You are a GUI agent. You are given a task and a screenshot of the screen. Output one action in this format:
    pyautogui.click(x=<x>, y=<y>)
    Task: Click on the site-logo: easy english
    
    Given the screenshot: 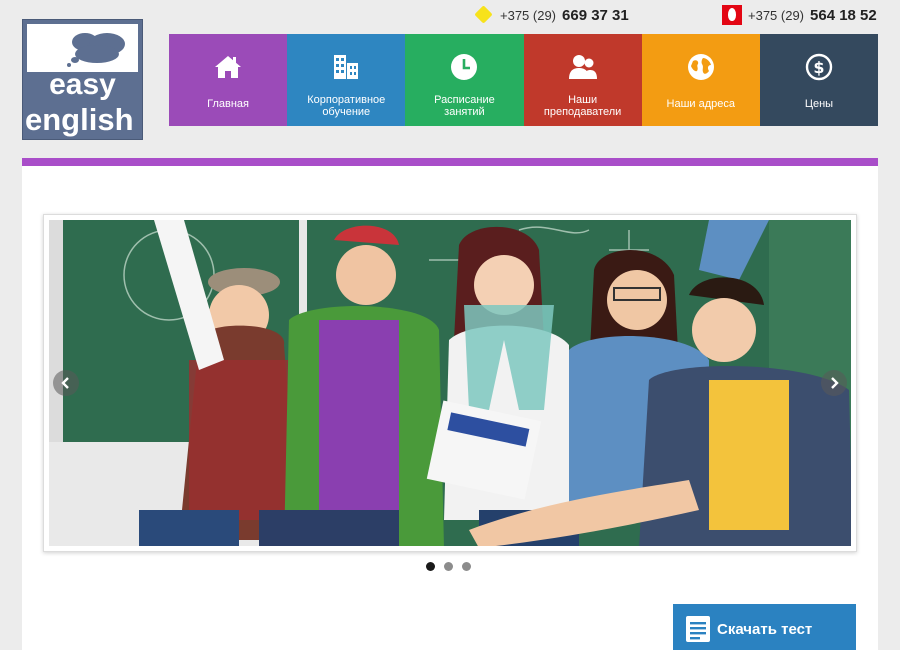 What is the action you would take?
    pyautogui.click(x=82, y=79)
    